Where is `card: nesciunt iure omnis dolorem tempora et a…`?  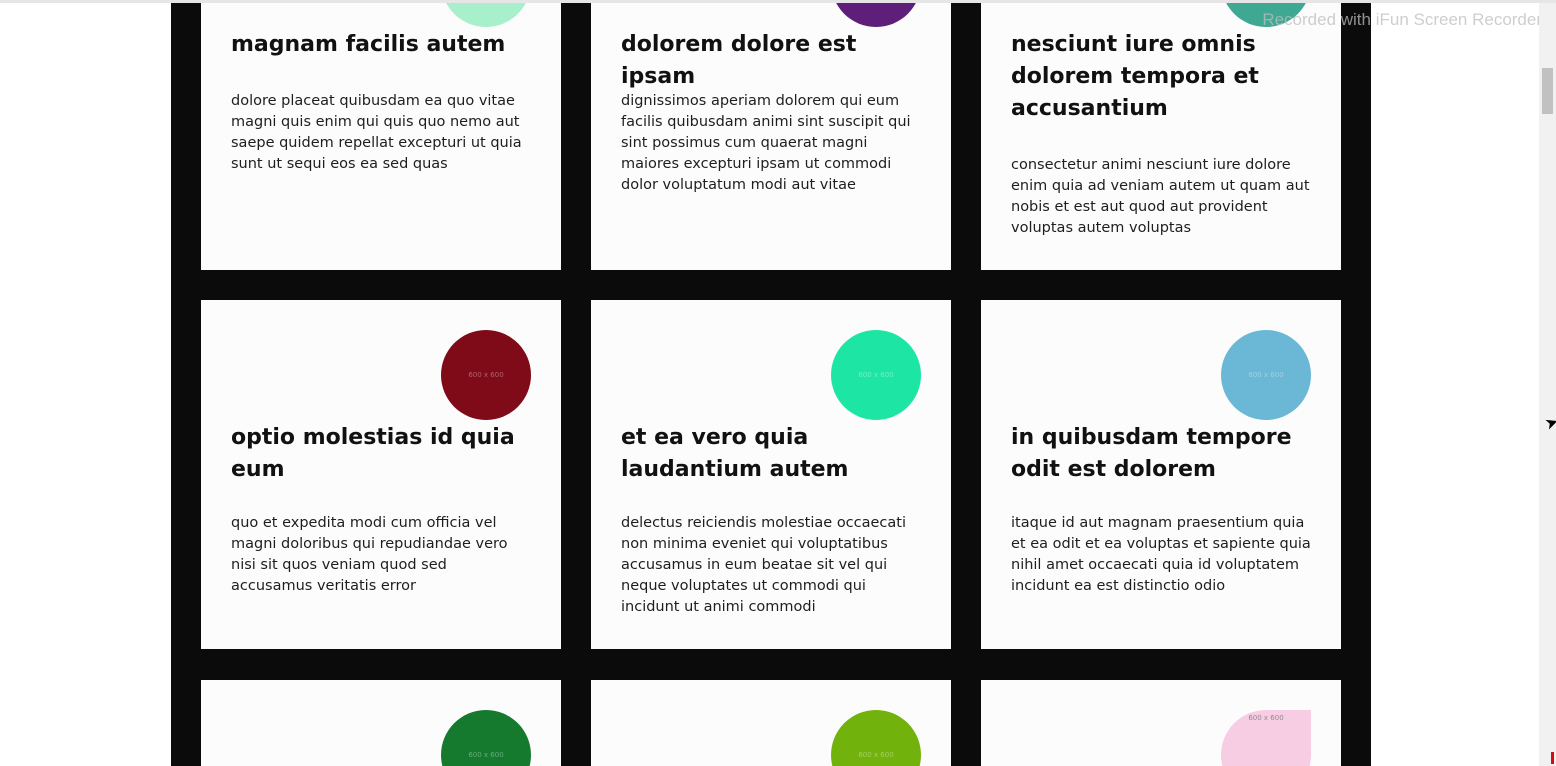
card: nesciunt iure omnis dolorem tempora et a… is located at coordinates (1161, 136).